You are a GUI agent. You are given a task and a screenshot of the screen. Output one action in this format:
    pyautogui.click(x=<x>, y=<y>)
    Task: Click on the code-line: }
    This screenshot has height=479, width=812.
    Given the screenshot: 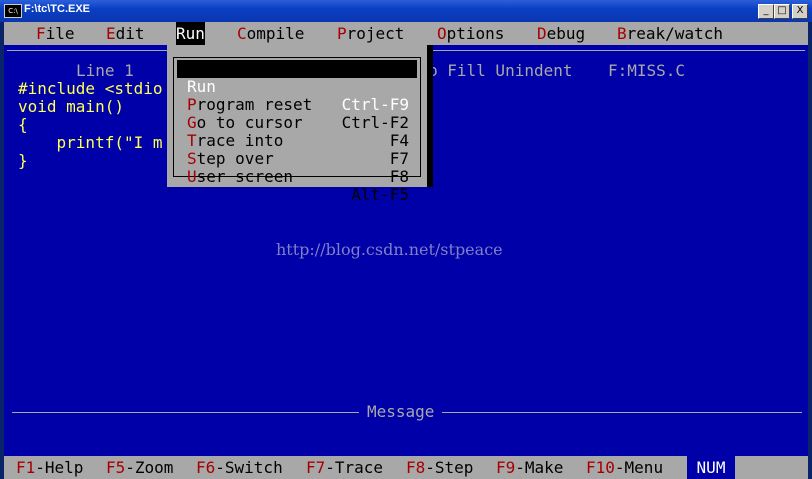 What is the action you would take?
    pyautogui.click(x=23, y=160)
    